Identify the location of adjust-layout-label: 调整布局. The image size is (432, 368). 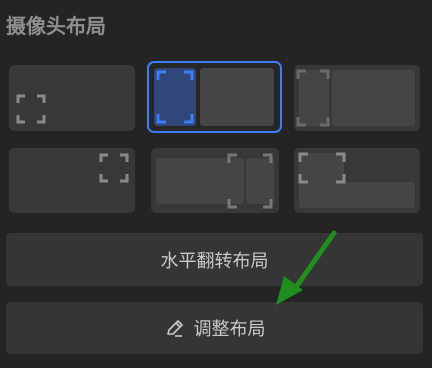
(229, 329).